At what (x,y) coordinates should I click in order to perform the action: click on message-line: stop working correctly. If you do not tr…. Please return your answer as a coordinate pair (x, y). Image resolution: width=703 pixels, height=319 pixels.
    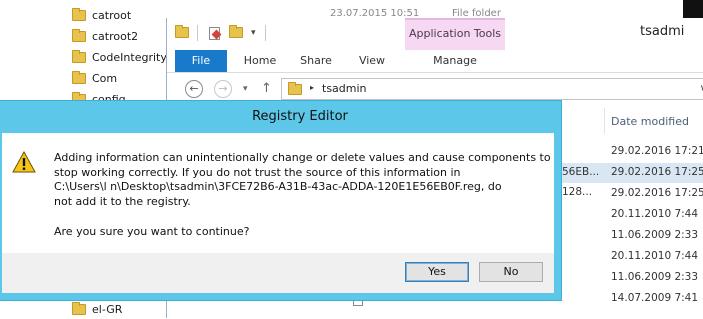
    Looking at the image, I should click on (257, 172).